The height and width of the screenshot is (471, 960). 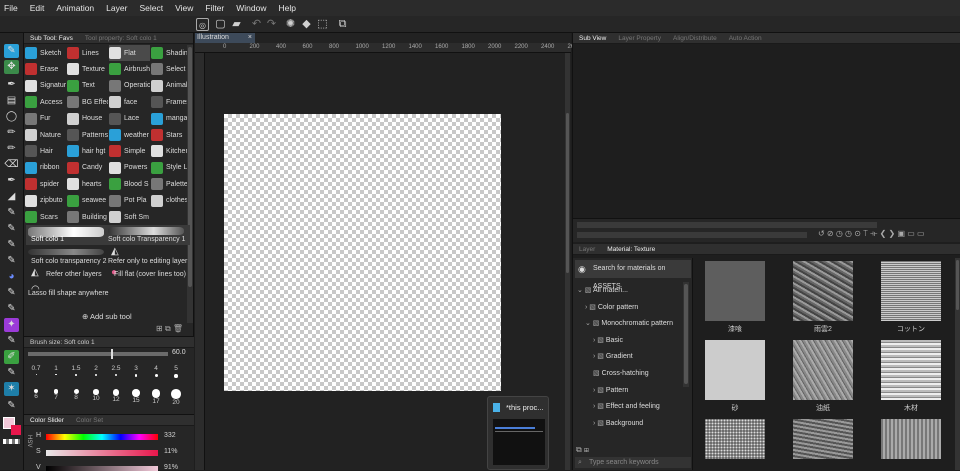 I want to click on sub-tool-group: Texture, so click(x=87, y=69).